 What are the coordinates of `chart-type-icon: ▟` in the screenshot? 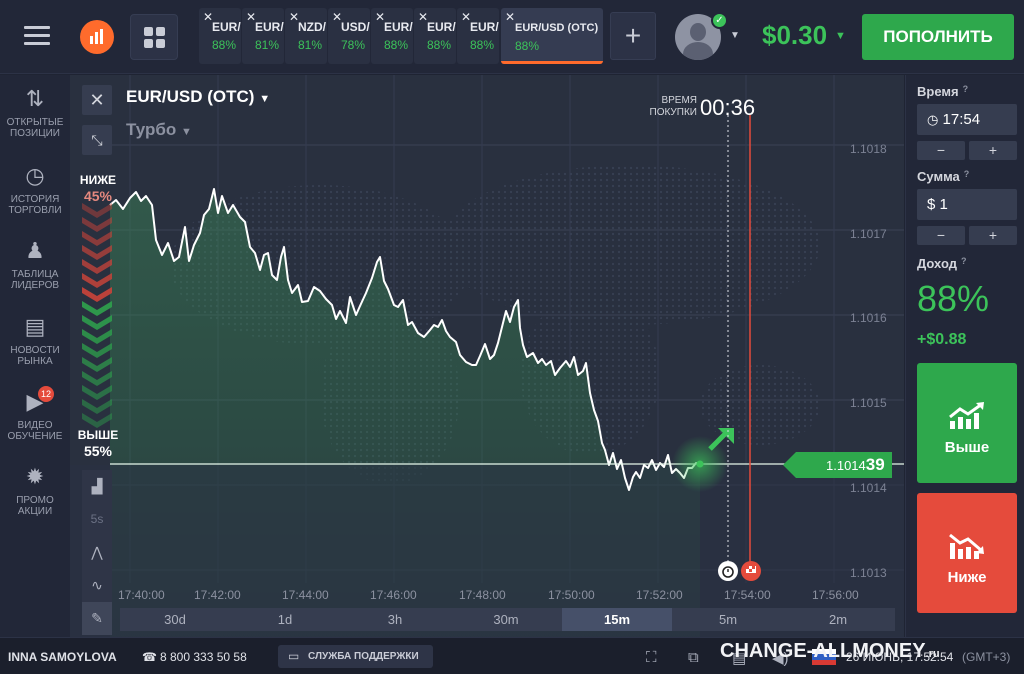 It's located at (97, 486).